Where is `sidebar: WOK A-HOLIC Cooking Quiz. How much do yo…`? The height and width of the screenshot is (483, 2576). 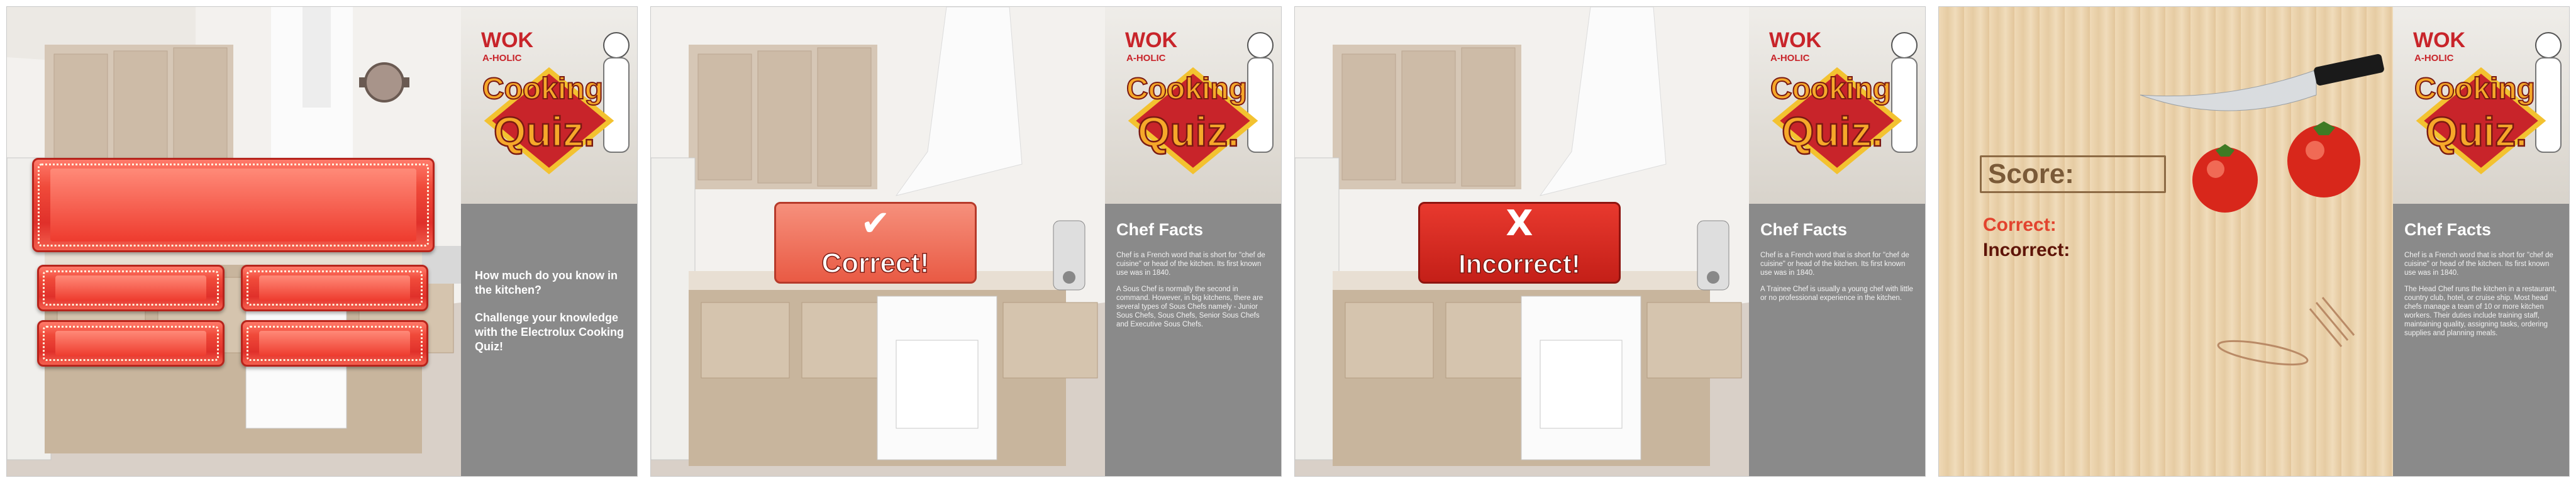 sidebar: WOK A-HOLIC Cooking Quiz. How much do yo… is located at coordinates (549, 241).